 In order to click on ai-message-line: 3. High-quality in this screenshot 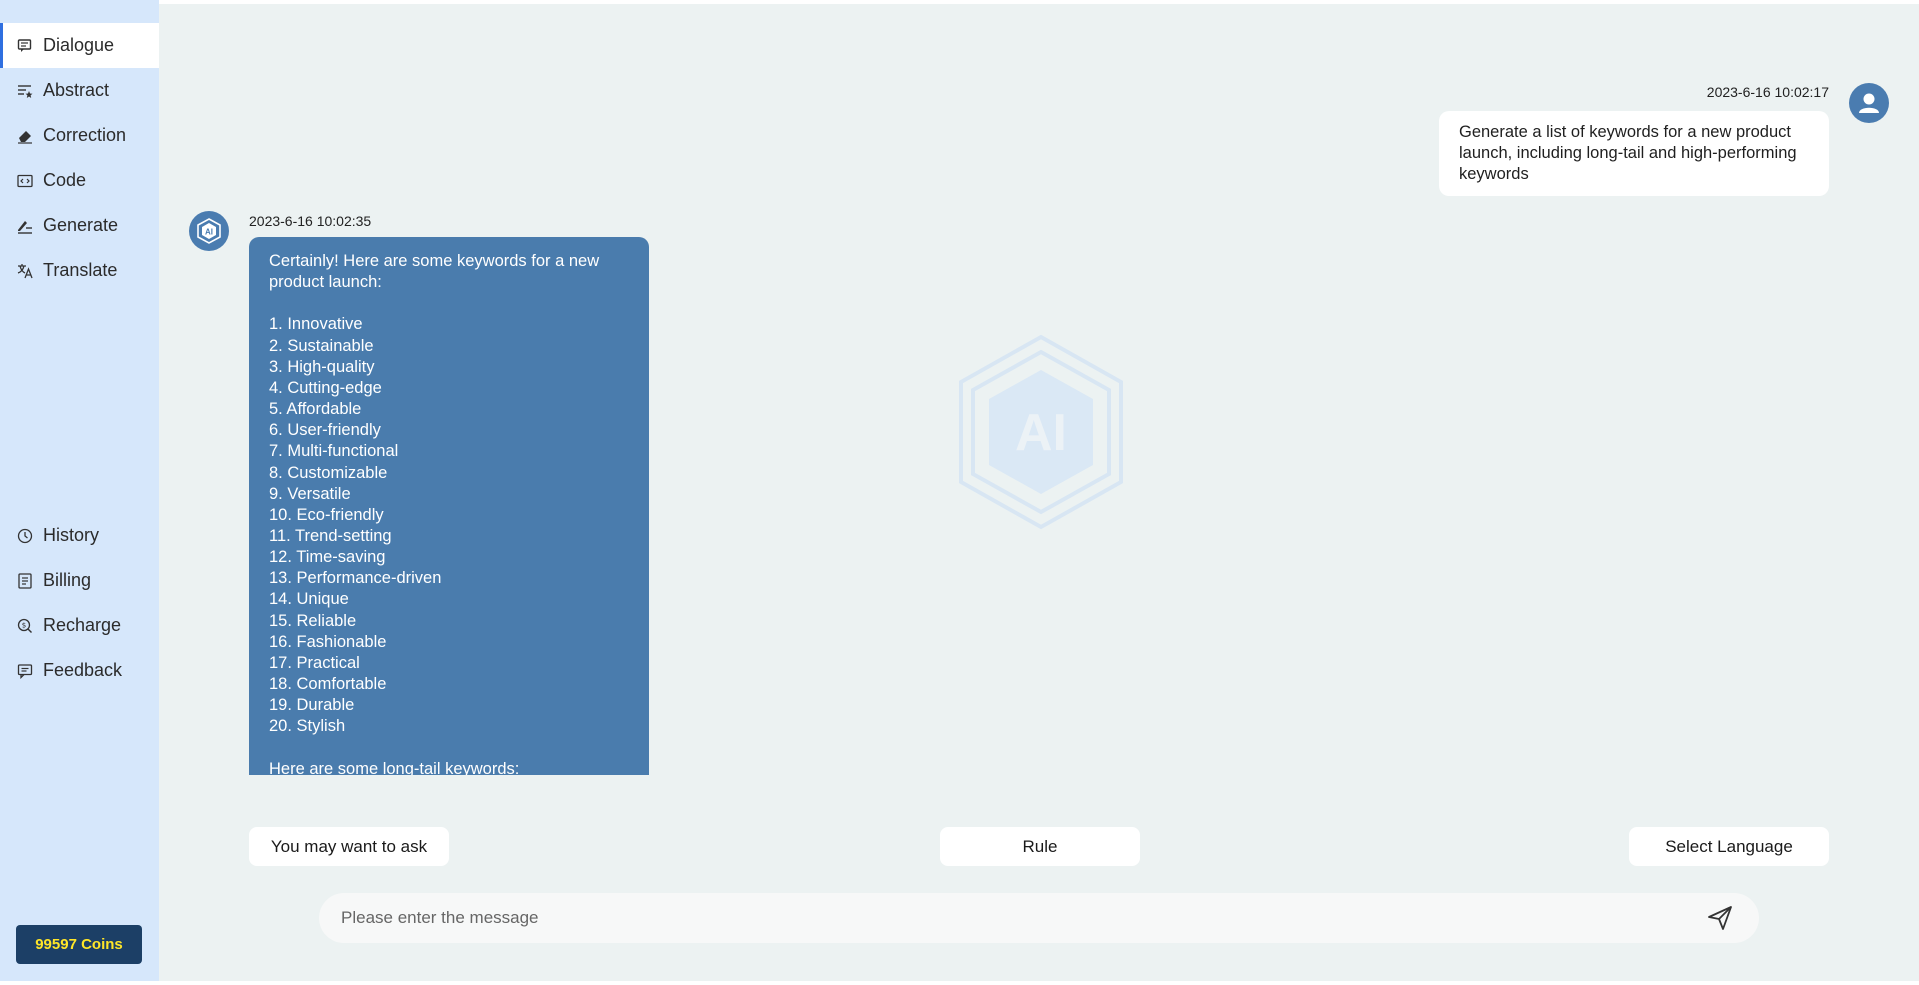, I will do `click(322, 366)`.